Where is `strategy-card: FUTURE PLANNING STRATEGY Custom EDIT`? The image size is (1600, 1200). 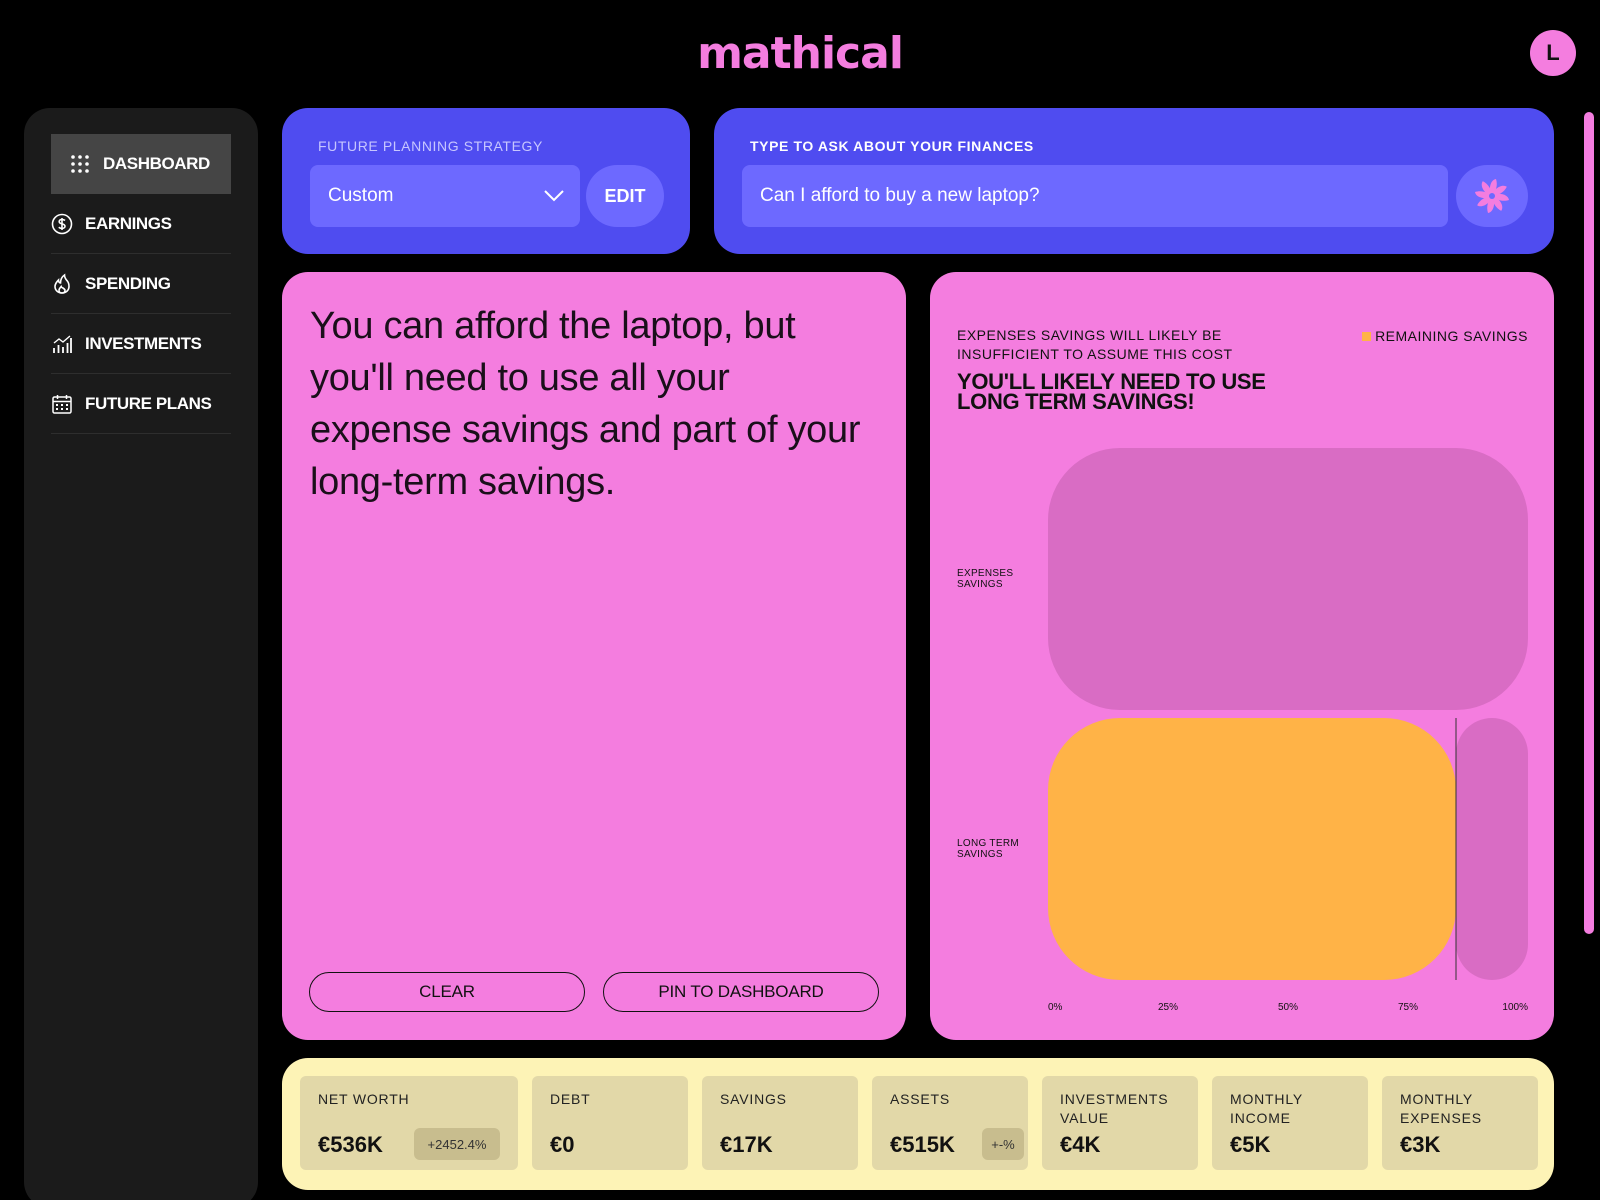 strategy-card: FUTURE PLANNING STRATEGY Custom EDIT is located at coordinates (486, 181).